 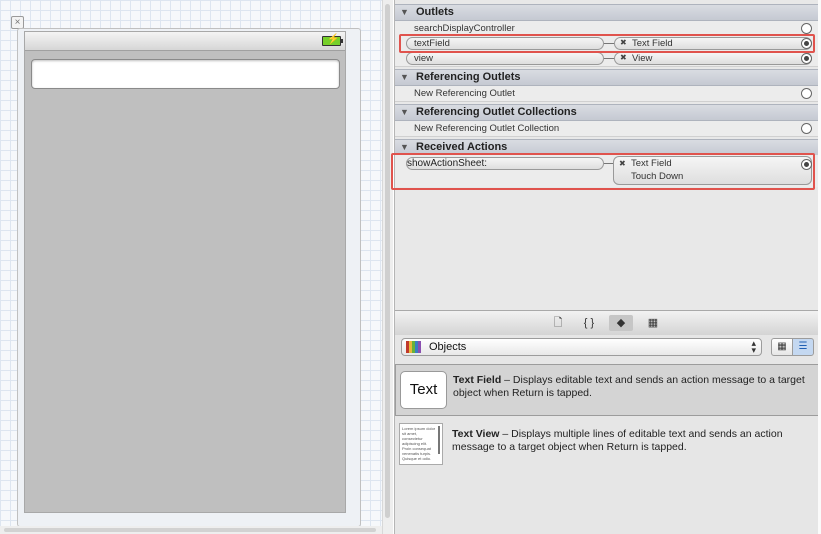 I want to click on list-view-button: ☰, so click(x=803, y=347).